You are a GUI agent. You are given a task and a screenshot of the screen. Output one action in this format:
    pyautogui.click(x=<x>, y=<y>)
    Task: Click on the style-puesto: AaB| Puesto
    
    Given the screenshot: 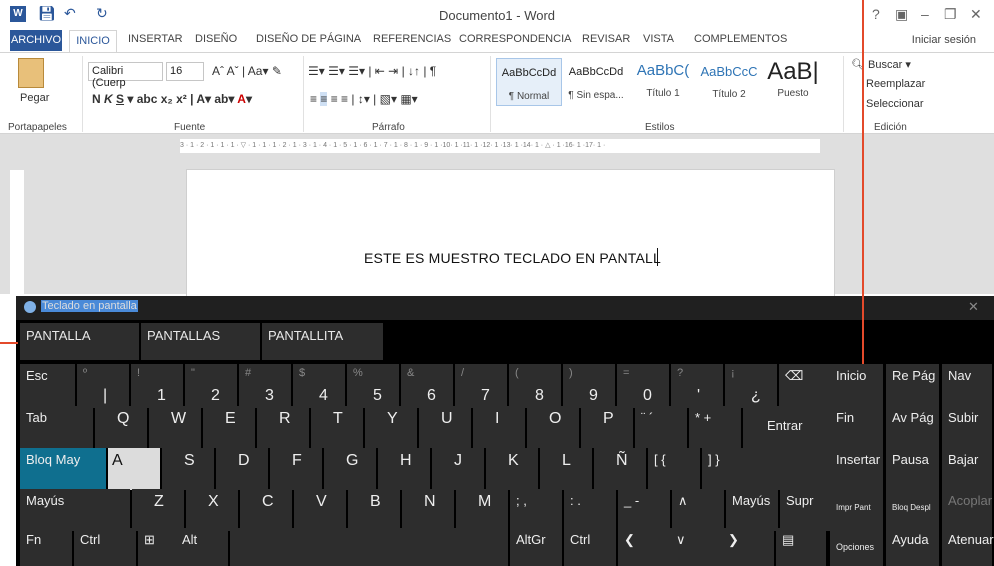 What is the action you would take?
    pyautogui.click(x=793, y=82)
    